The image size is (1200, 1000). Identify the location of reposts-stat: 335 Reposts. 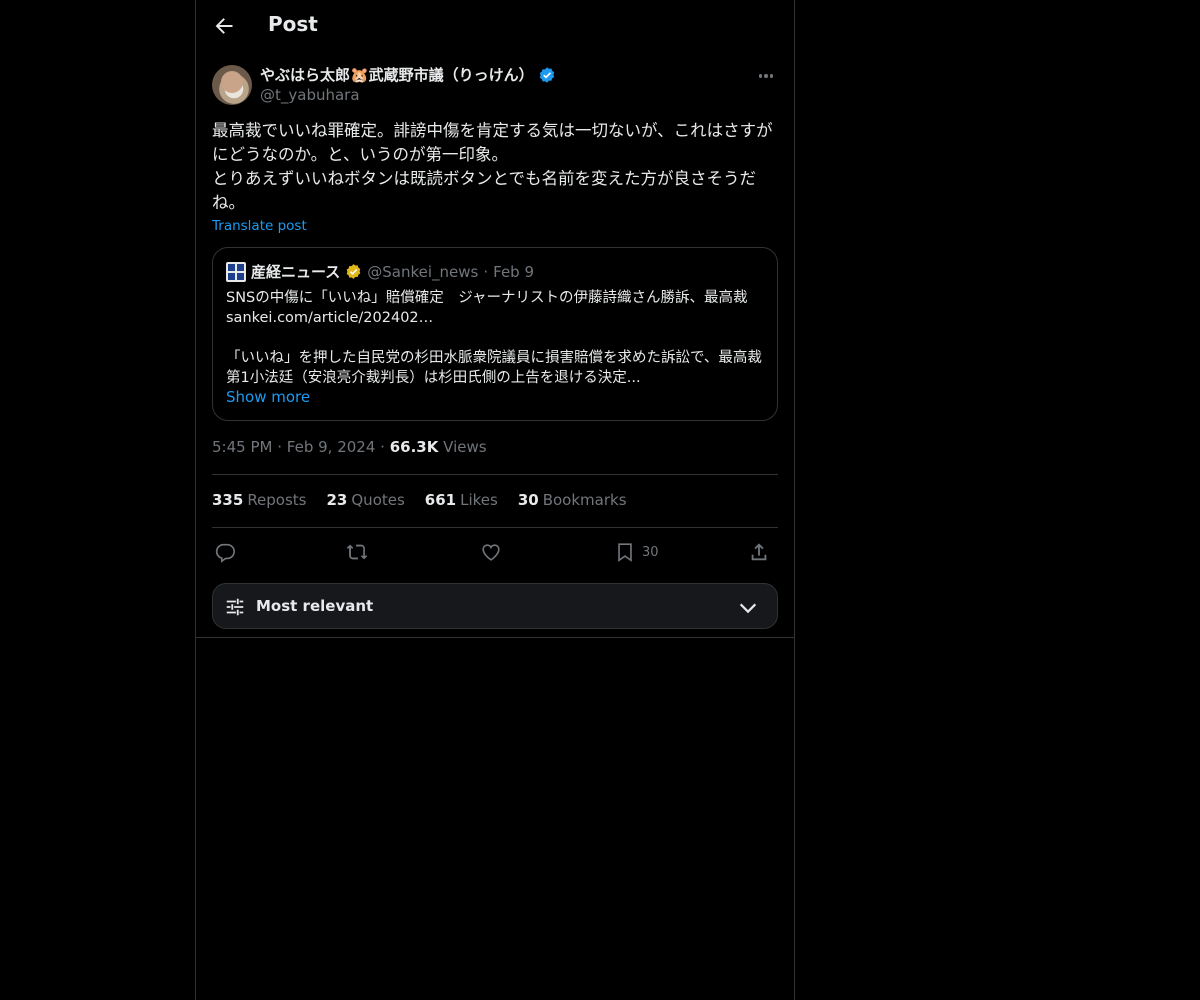
(259, 500).